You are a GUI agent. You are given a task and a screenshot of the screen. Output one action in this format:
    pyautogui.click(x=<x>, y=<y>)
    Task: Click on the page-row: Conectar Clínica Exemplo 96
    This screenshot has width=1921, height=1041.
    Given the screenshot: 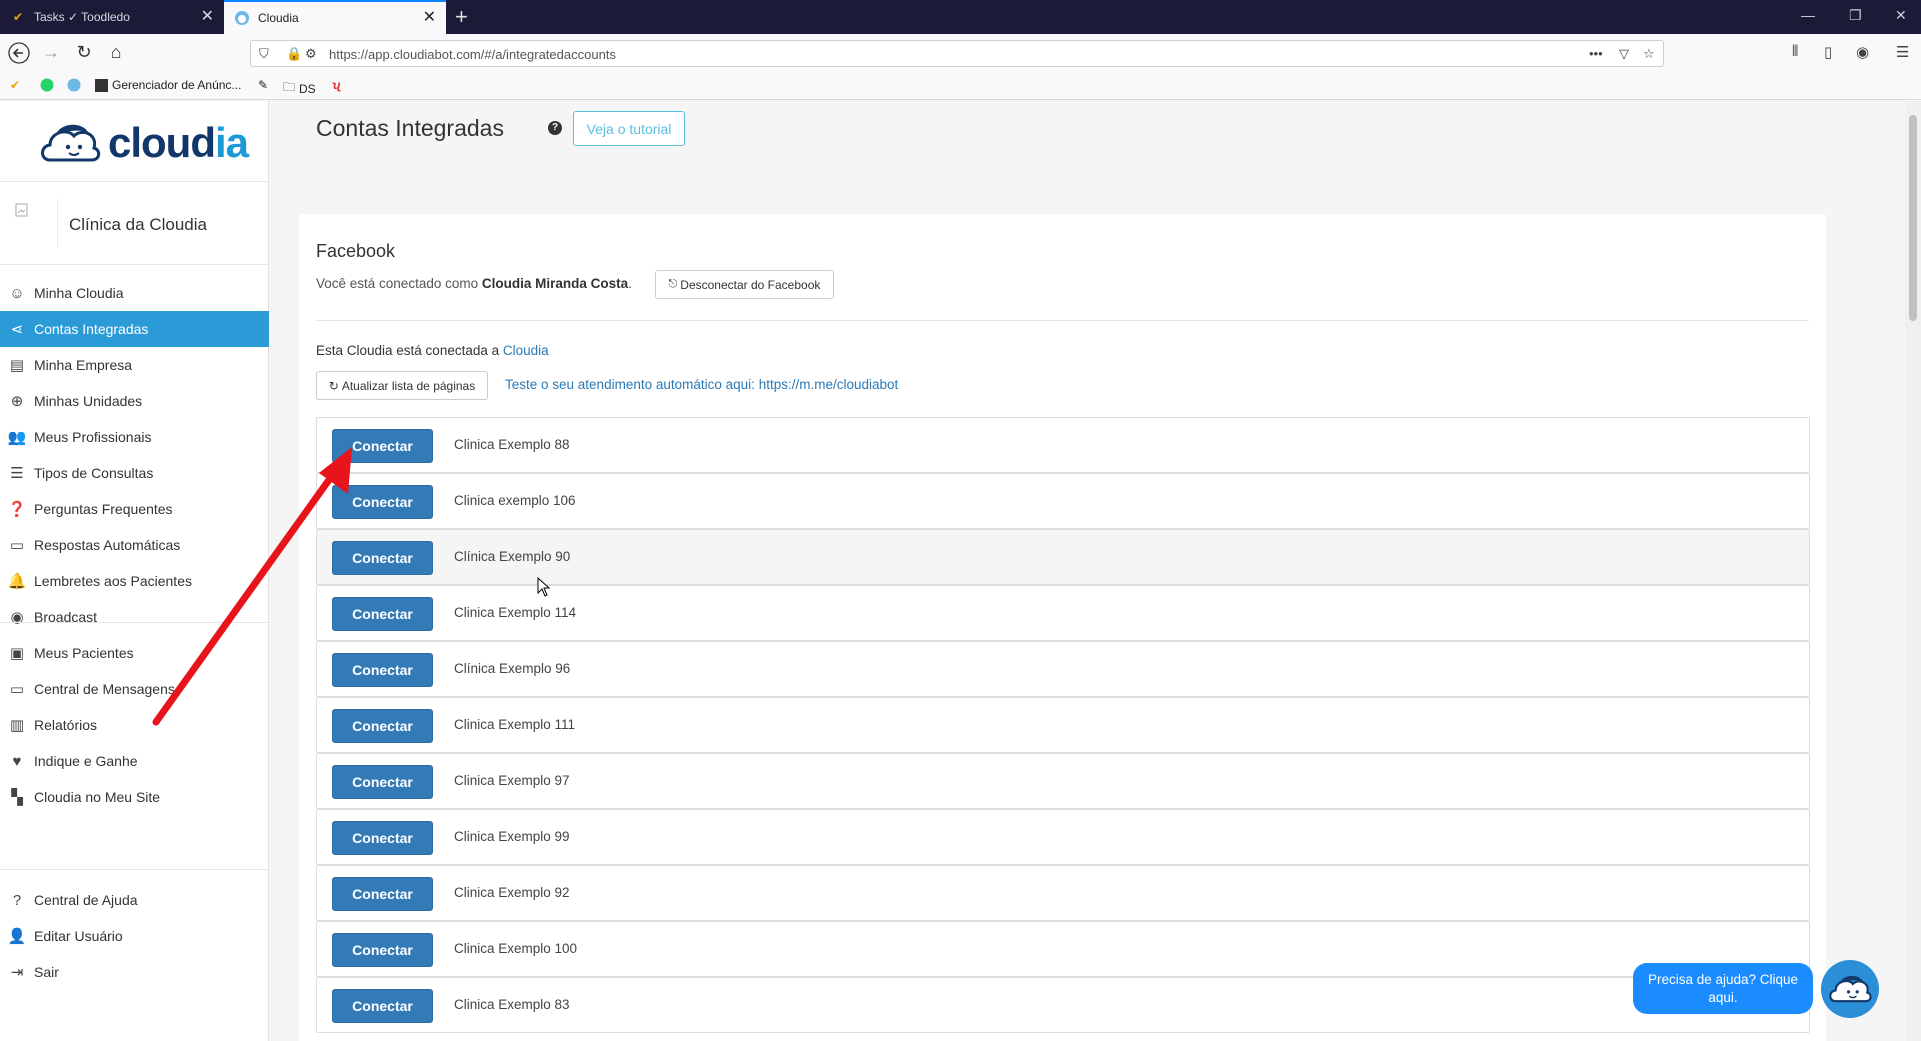 What is the action you would take?
    pyautogui.click(x=1063, y=669)
    